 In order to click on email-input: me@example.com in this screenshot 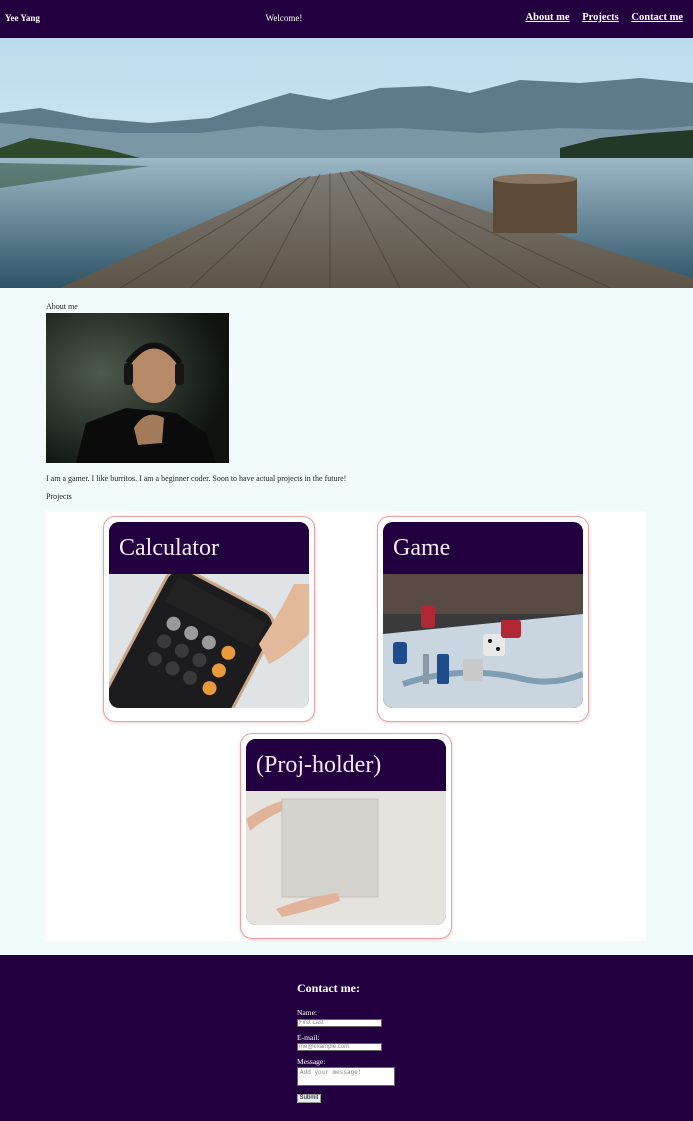, I will do `click(339, 1047)`.